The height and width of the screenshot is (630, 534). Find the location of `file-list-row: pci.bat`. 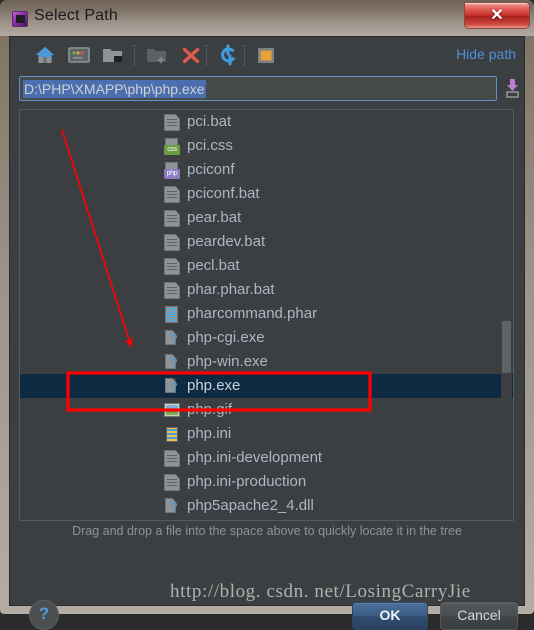

file-list-row: pci.bat is located at coordinates (266, 122).